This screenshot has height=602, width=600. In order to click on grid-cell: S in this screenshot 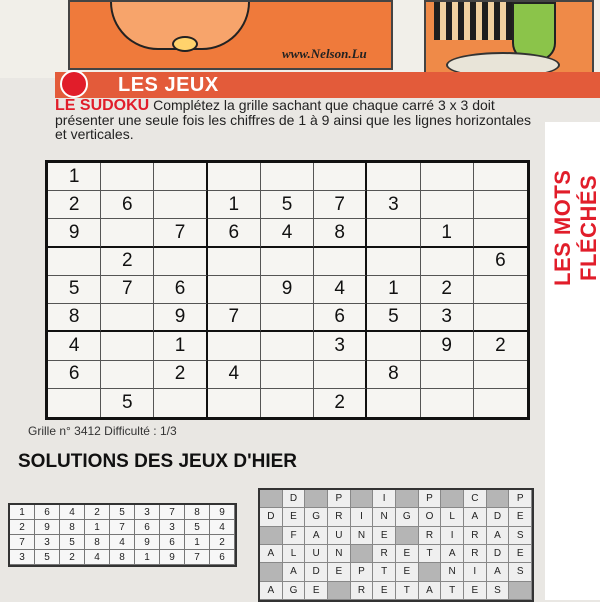, I will do `click(520, 535)`.